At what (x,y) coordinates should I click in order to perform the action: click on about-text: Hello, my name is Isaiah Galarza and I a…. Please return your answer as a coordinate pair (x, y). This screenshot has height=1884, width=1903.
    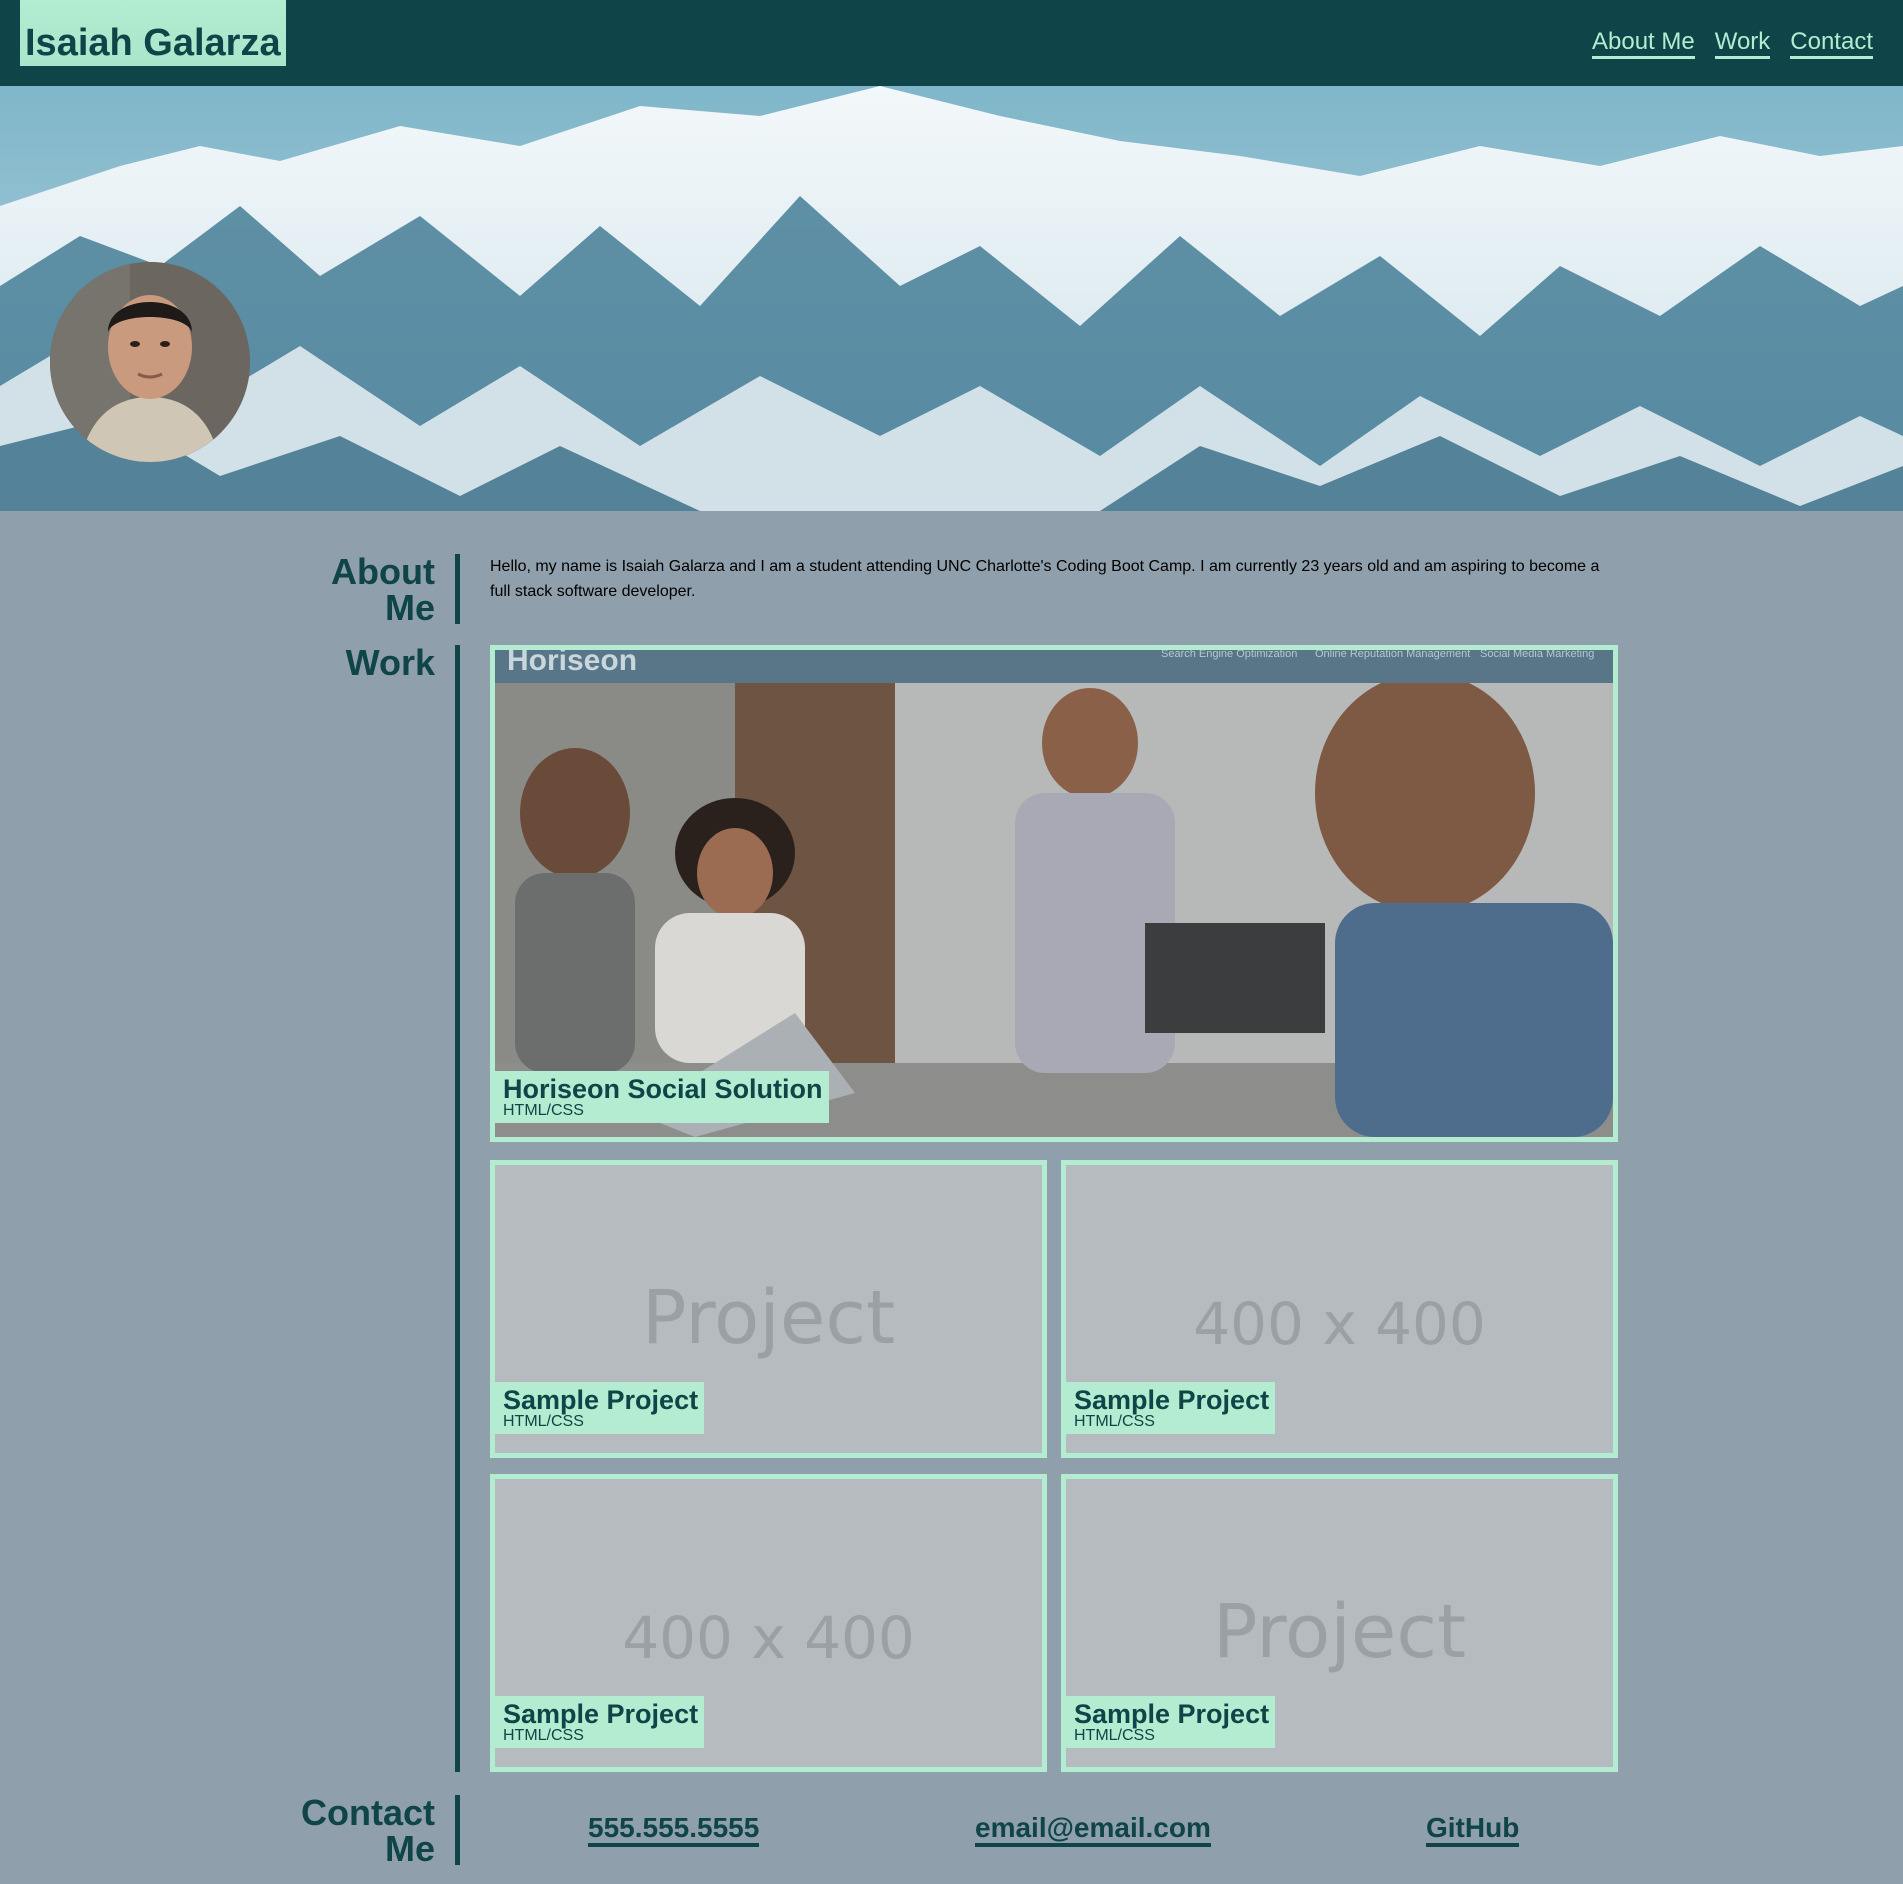
    Looking at the image, I should click on (1045, 579).